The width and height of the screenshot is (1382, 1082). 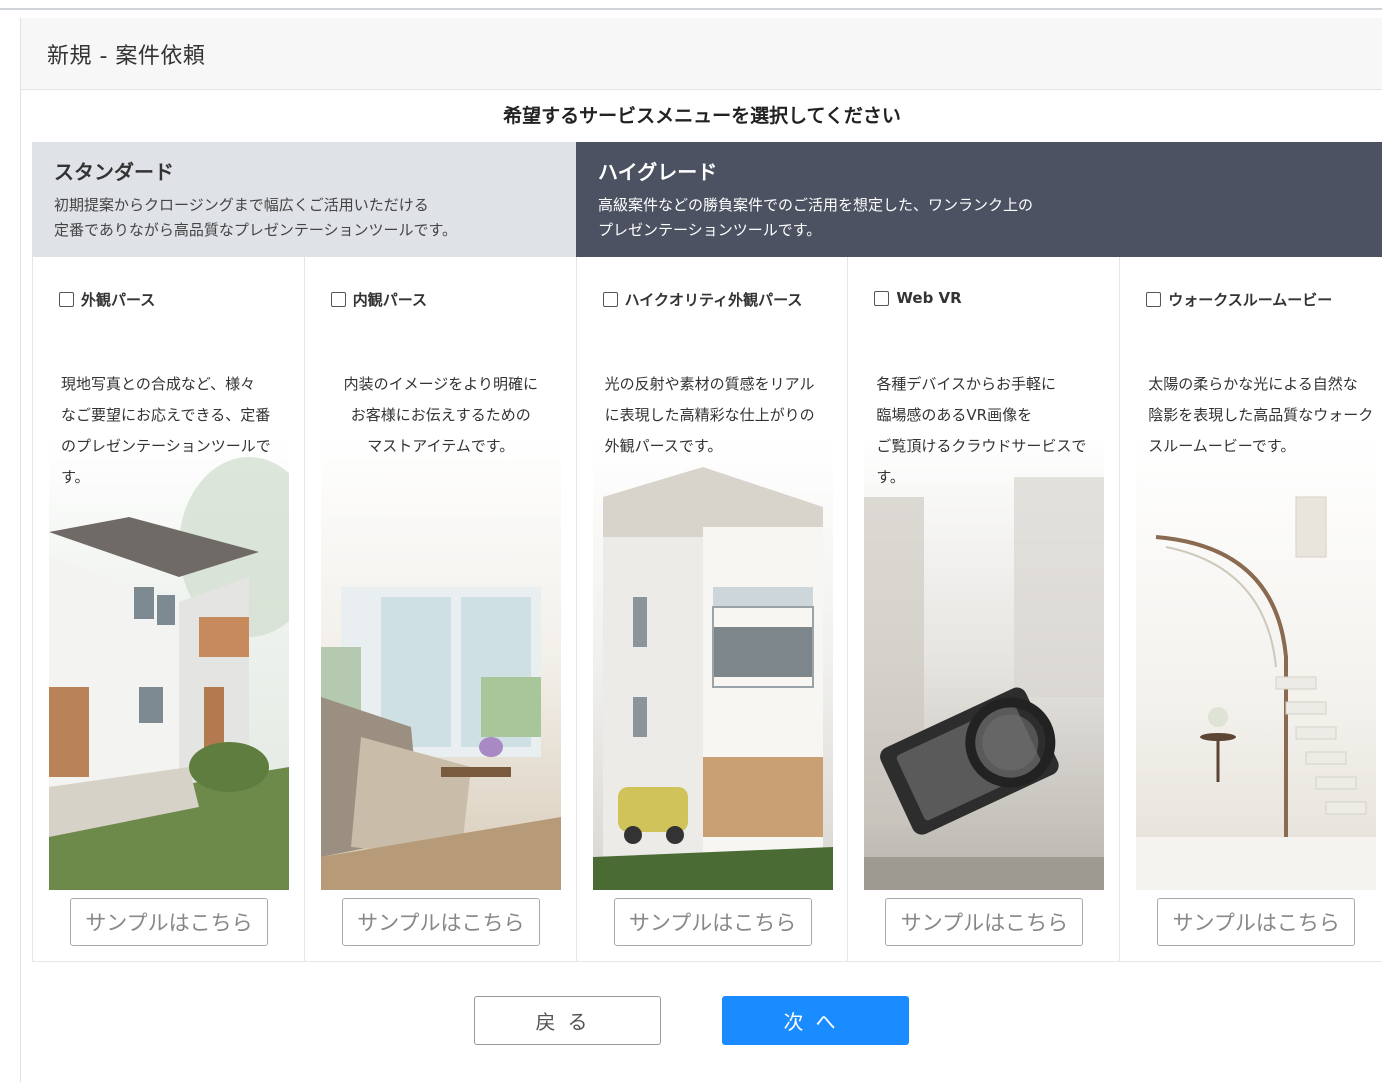 What do you see at coordinates (815, 1020) in the screenshot?
I see `next-button: 次へ` at bounding box center [815, 1020].